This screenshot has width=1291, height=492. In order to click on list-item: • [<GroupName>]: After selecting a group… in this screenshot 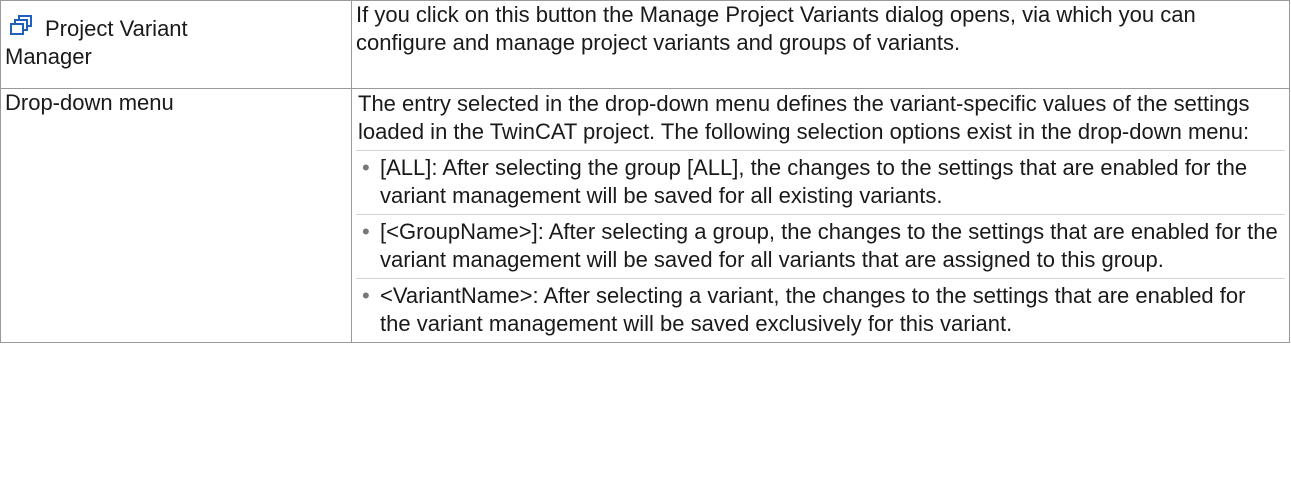, I will do `click(820, 246)`.